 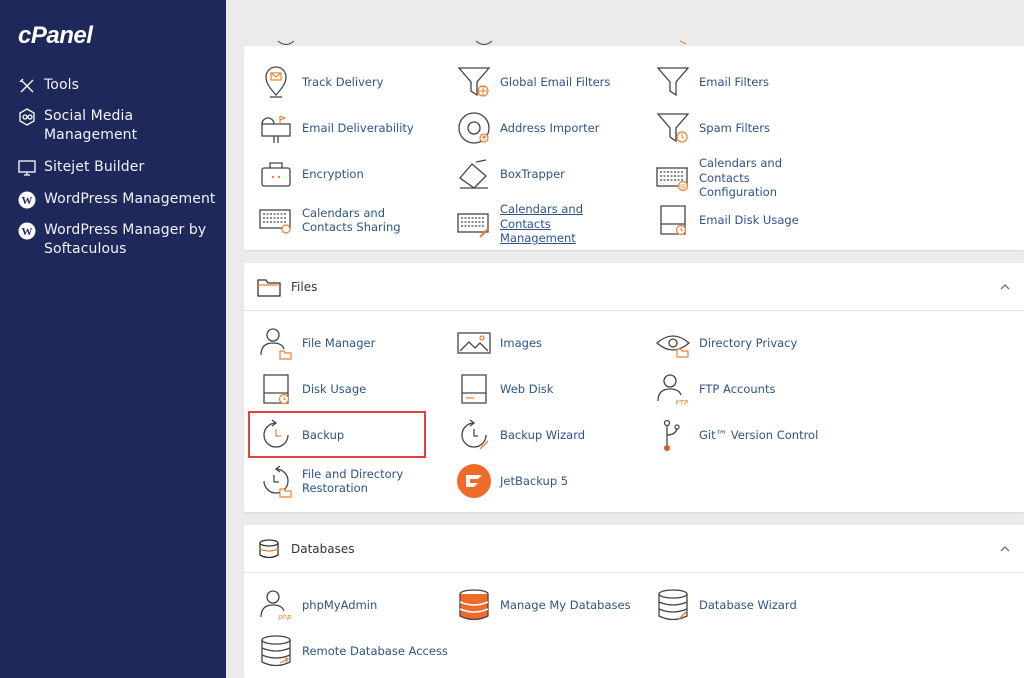 I want to click on restore-icon, so click(x=277, y=481).